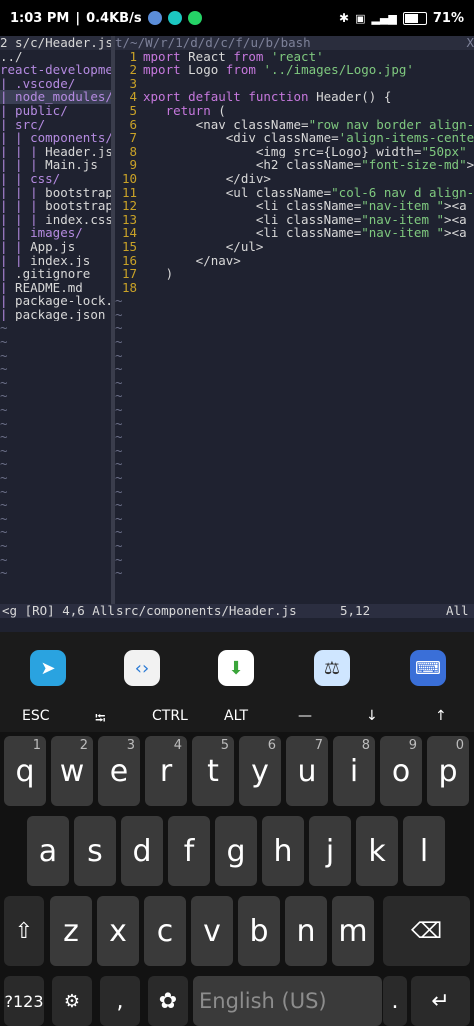  What do you see at coordinates (165, 931) in the screenshot?
I see `key-c: c` at bounding box center [165, 931].